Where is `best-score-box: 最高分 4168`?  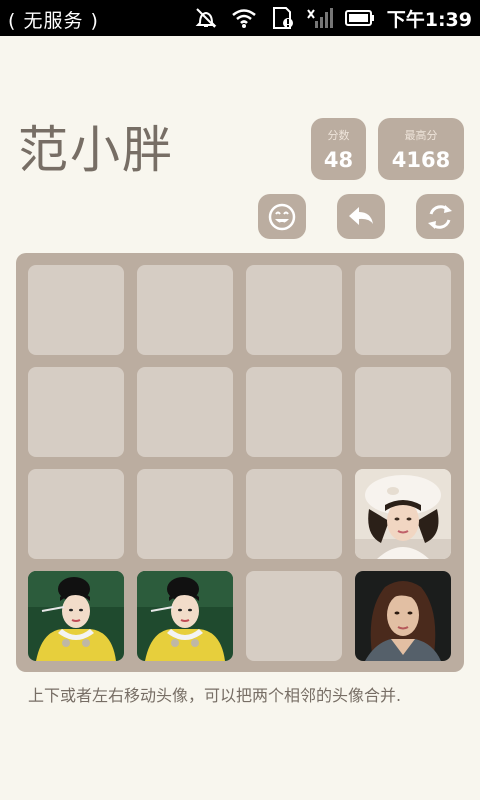 best-score-box: 最高分 4168 is located at coordinates (421, 149).